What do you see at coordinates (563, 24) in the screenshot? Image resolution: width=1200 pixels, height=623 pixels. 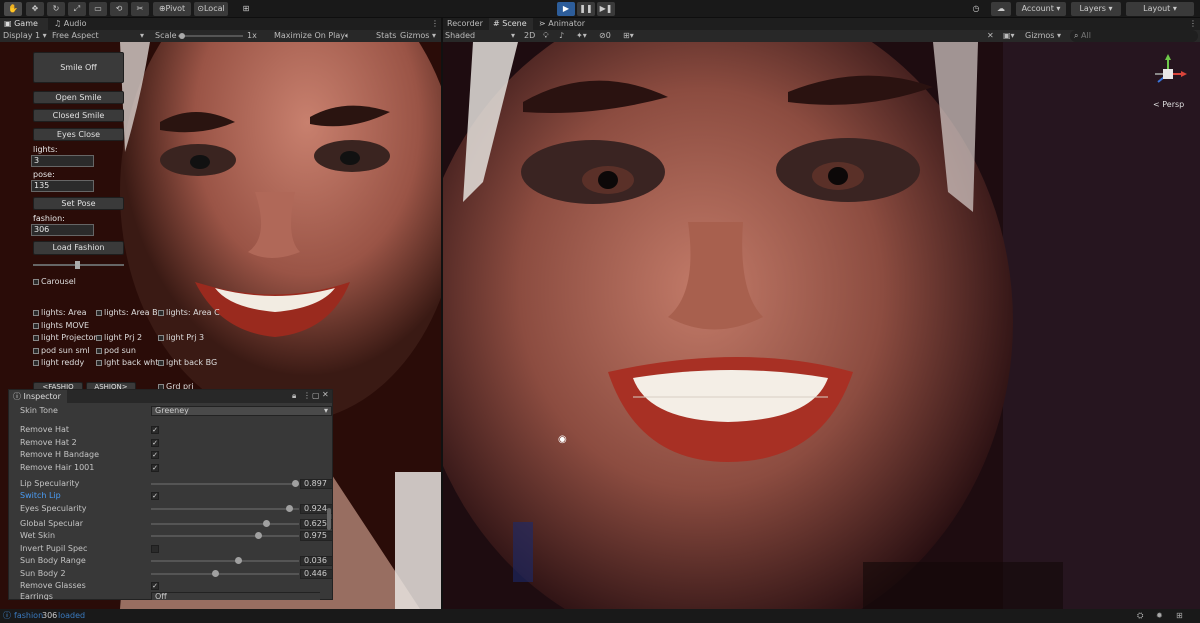 I see `tab-animator: ⋗ Animator` at bounding box center [563, 24].